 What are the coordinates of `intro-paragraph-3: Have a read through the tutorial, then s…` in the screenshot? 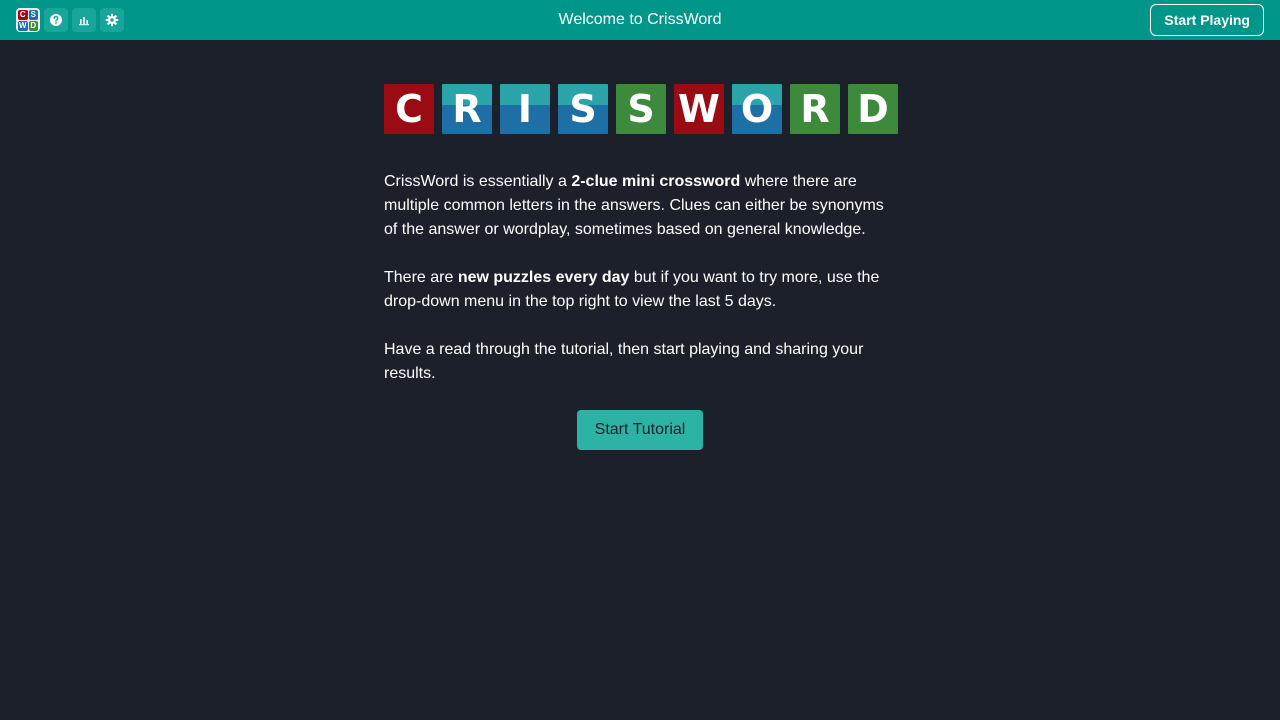 It's located at (624, 361).